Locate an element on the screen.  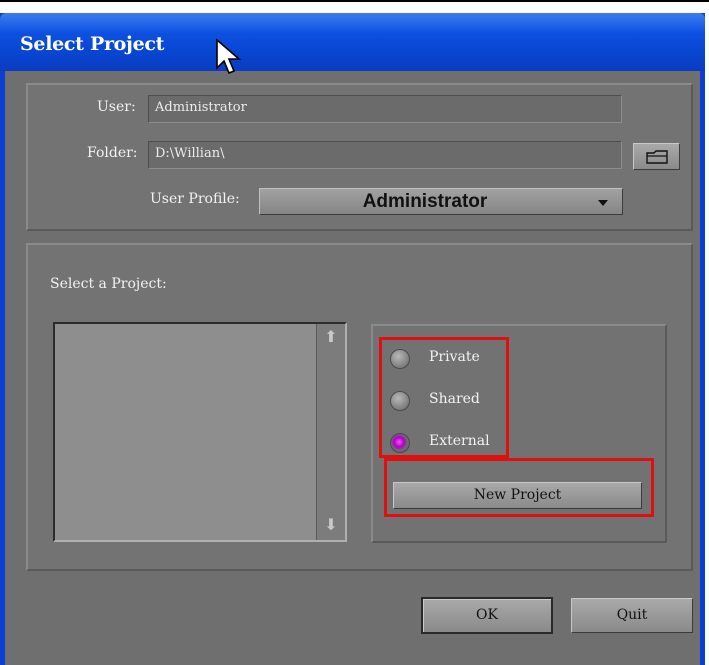
user-profile-dropdown: Administrator is located at coordinates (441, 201).